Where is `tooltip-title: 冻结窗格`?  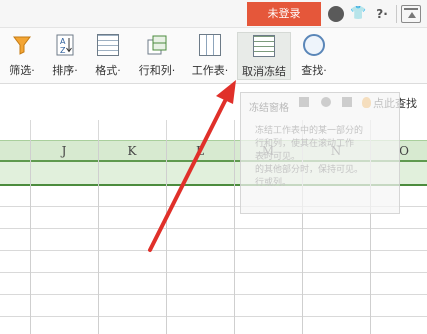 tooltip-title: 冻结窗格 is located at coordinates (269, 108).